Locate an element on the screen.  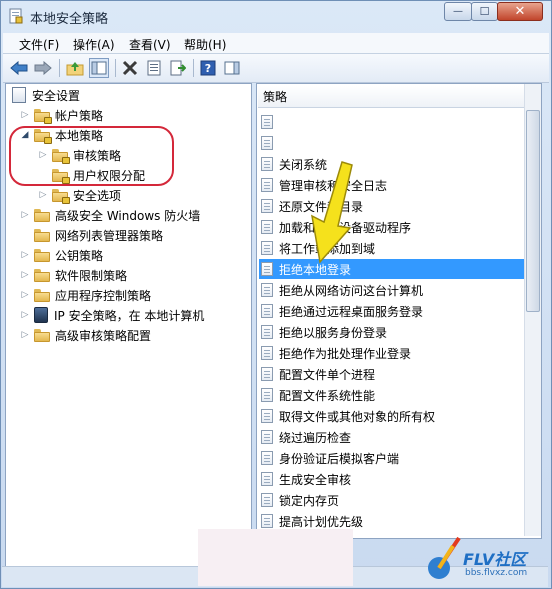
policy-row: 拒绝通过远程桌面服务登录 is located at coordinates (342, 311).